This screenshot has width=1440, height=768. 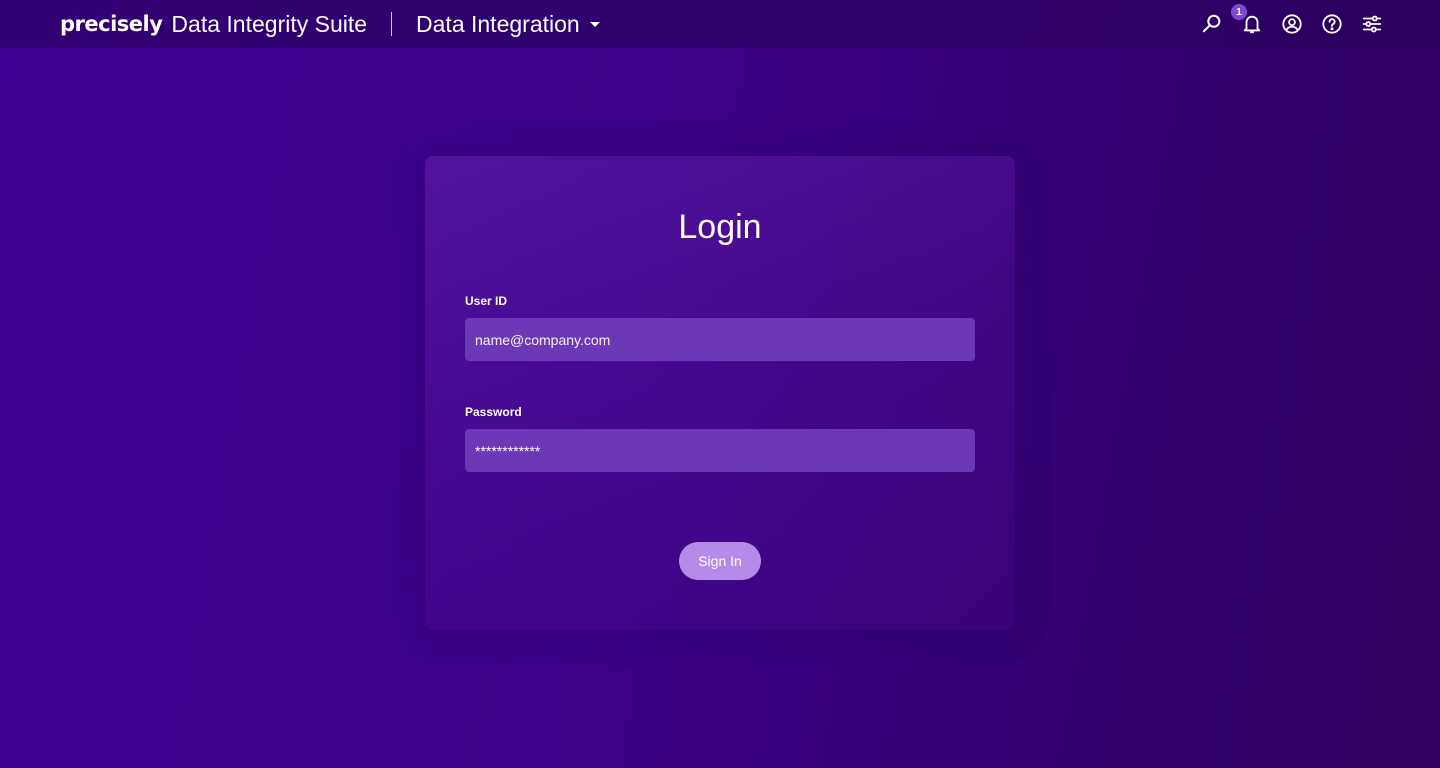 I want to click on precisely-logo: precisely, so click(x=111, y=24).